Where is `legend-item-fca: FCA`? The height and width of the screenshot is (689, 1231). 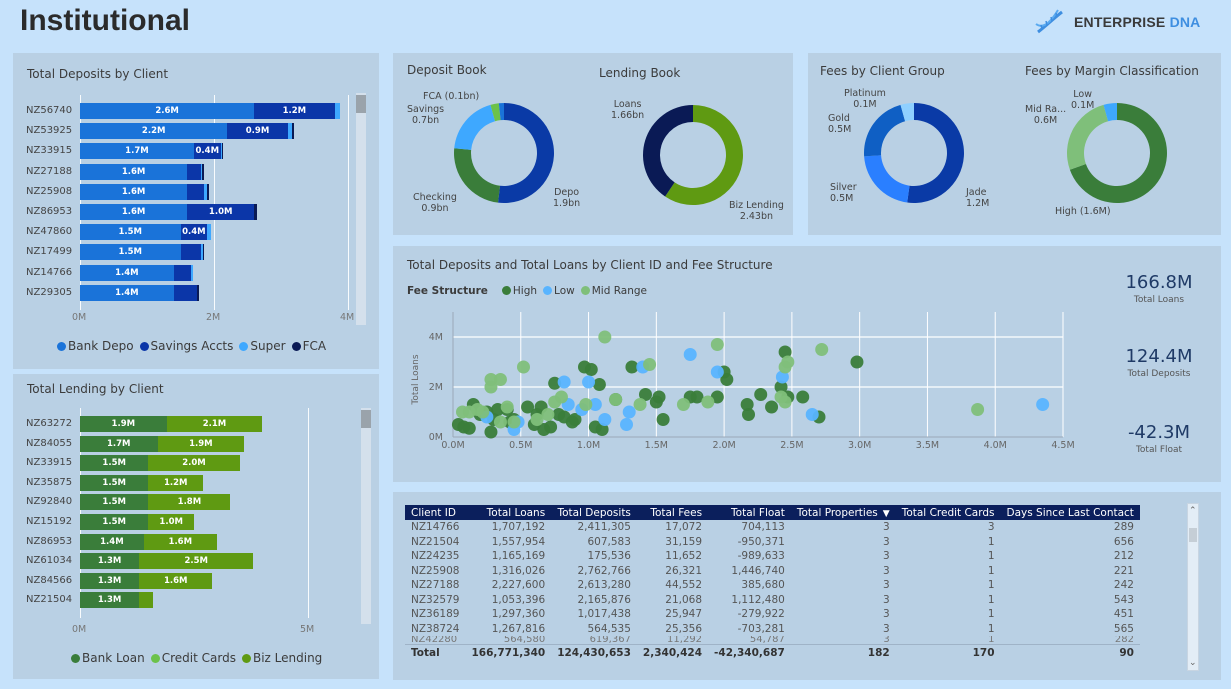
legend-item-fca: FCA is located at coordinates (308, 346).